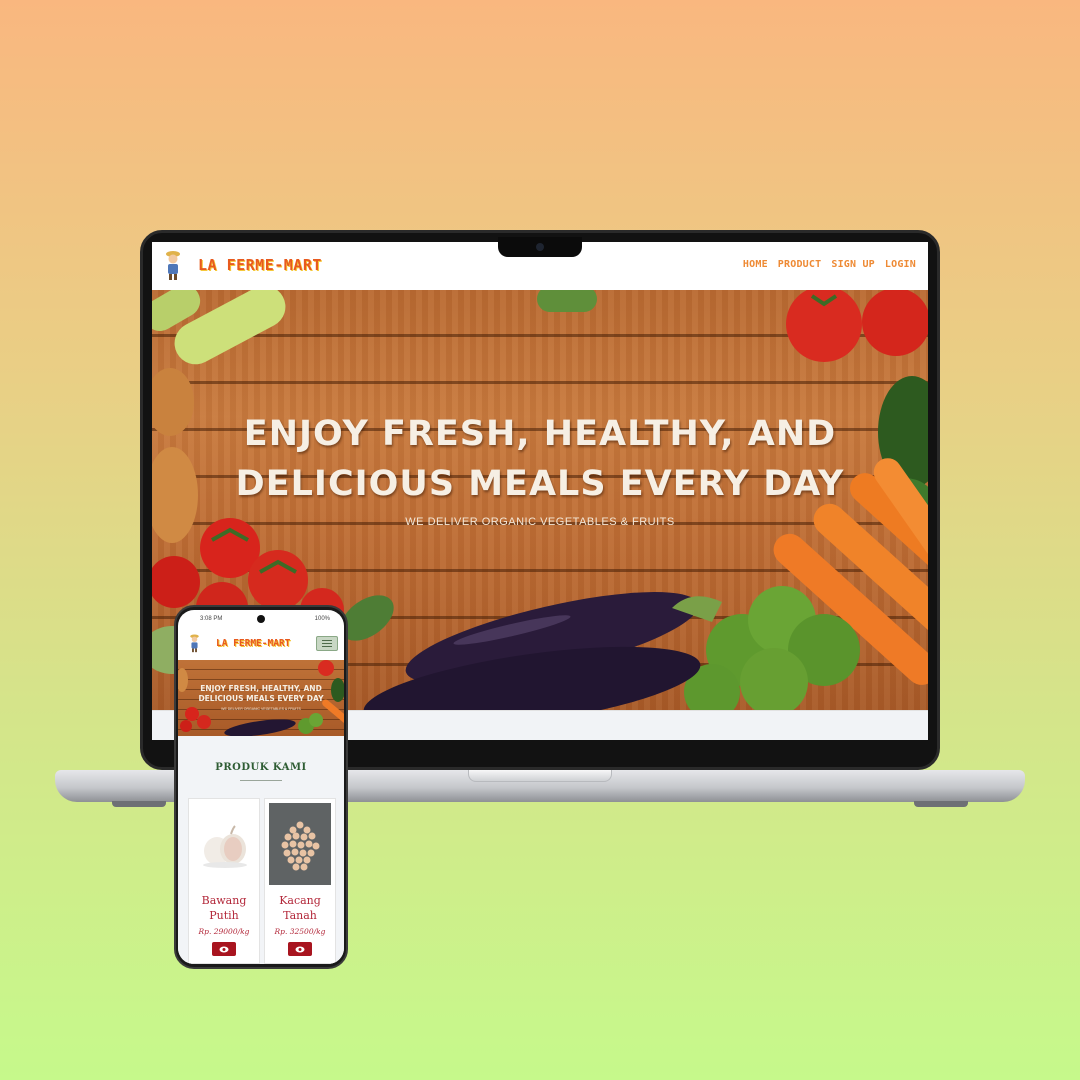  Describe the element at coordinates (853, 264) in the screenshot. I see `nav-signup: SIGN UP` at that location.